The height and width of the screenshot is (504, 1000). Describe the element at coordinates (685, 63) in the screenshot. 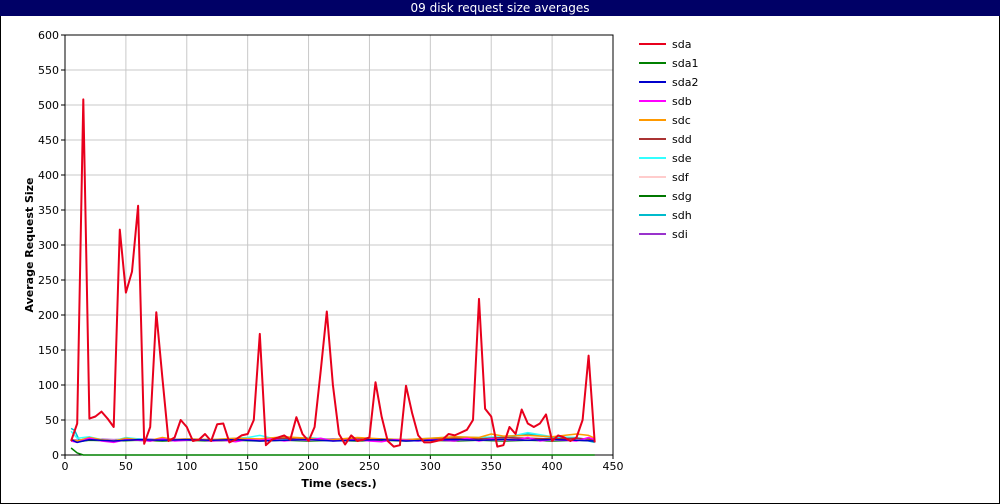

I see `legend-label-sda1: sda1` at that location.